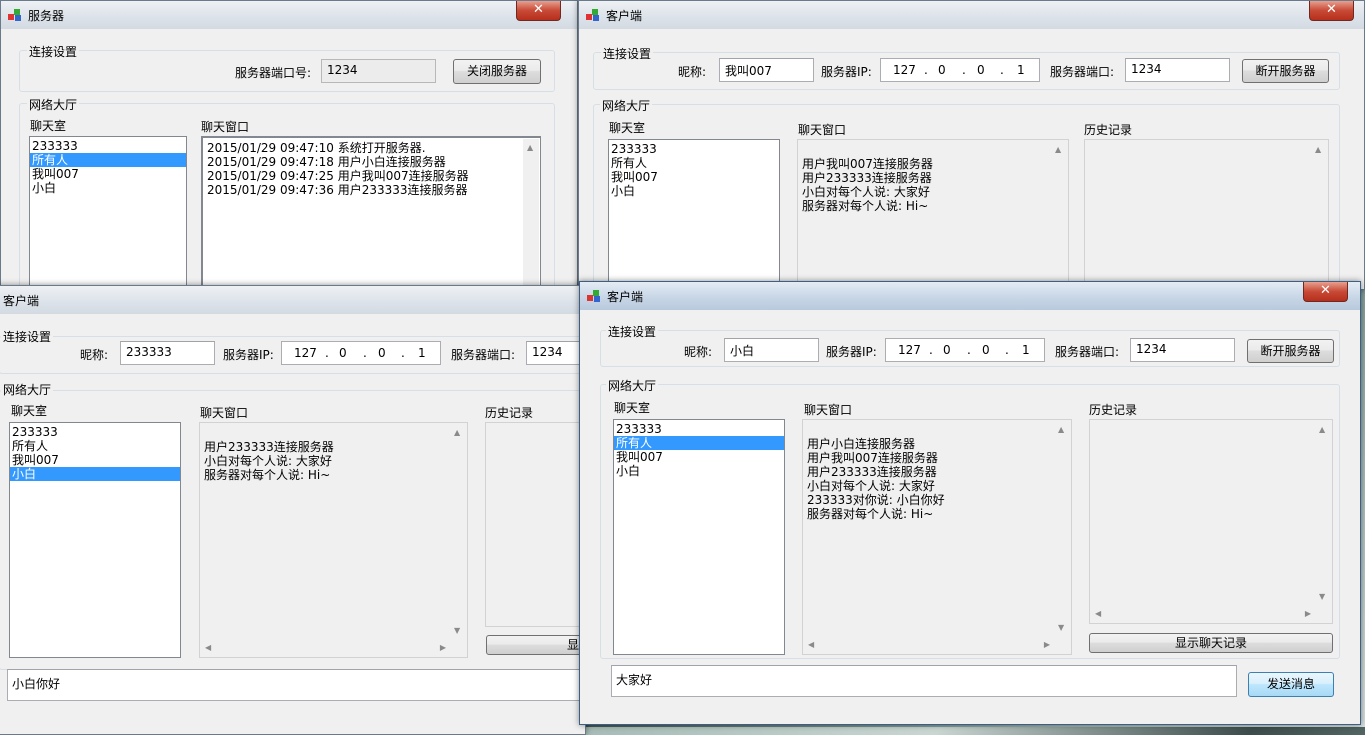 Image resolution: width=1365 pixels, height=735 pixels. I want to click on nickname-field: 我叫007, so click(766, 70).